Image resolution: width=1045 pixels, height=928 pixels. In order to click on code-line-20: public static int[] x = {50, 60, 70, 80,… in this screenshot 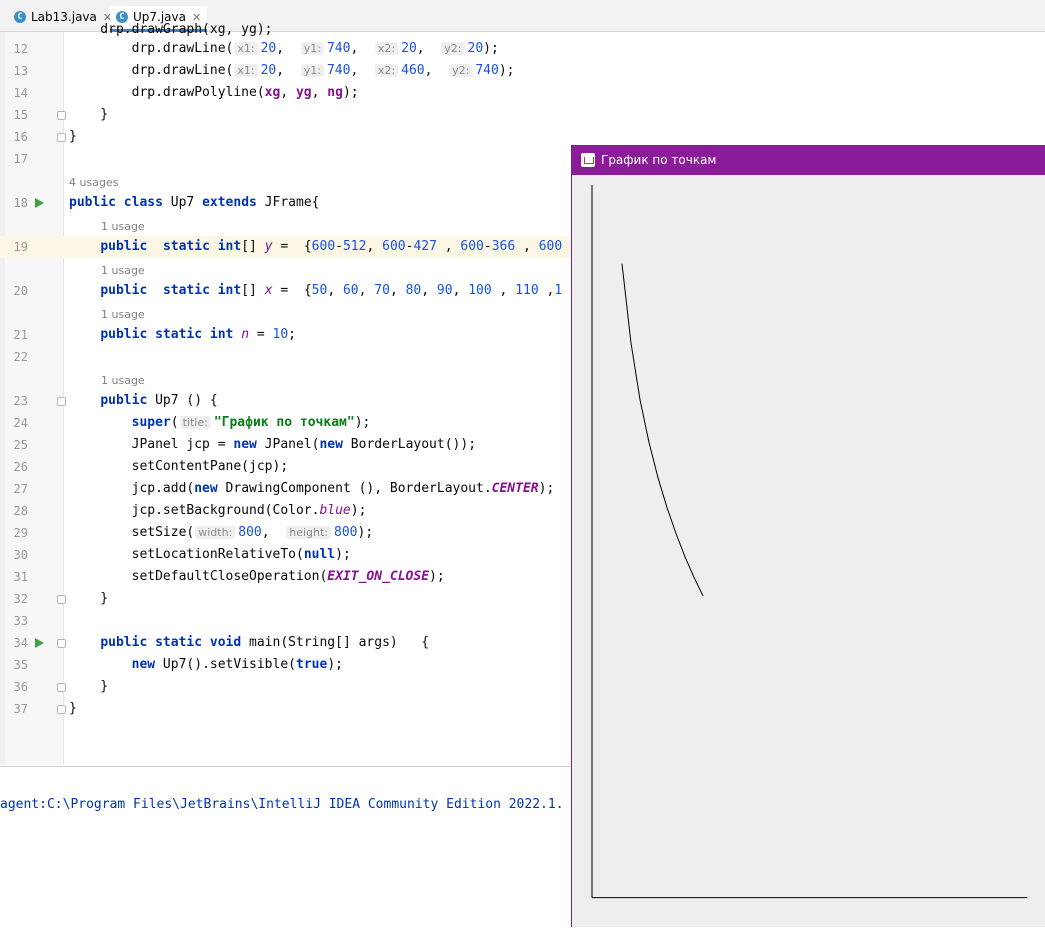, I will do `click(315, 291)`.